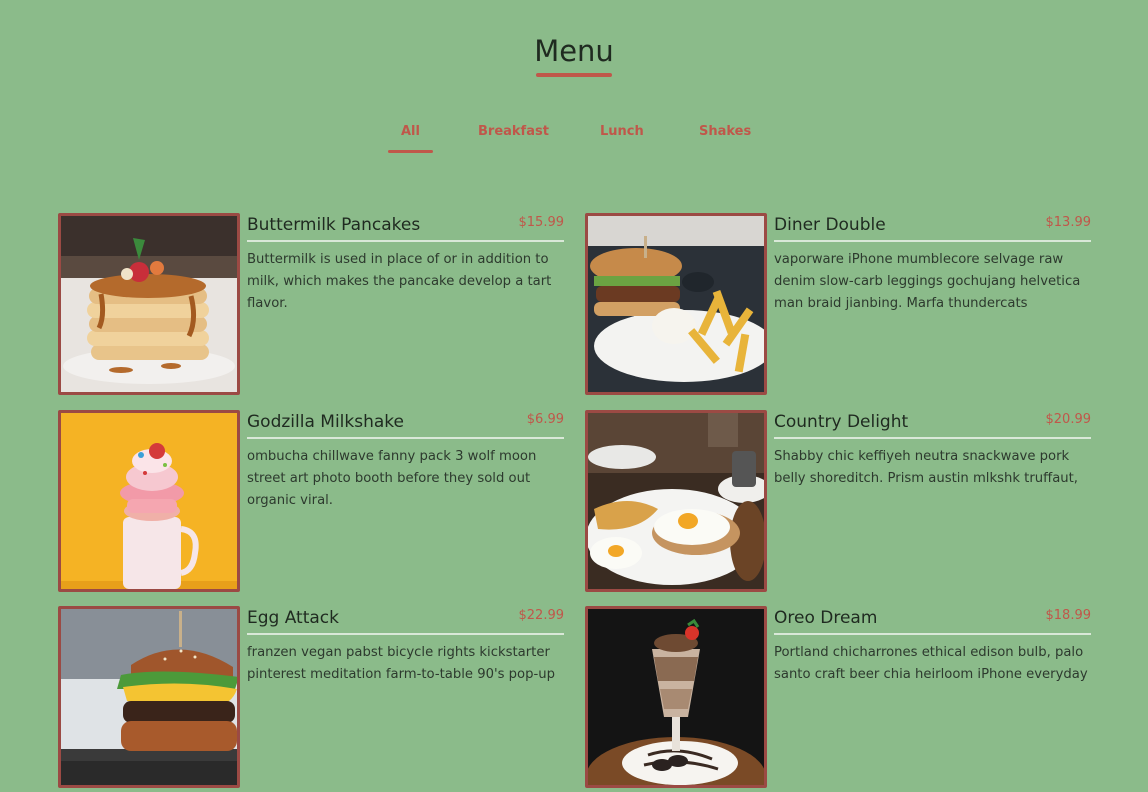 This screenshot has width=1148, height=792. I want to click on item-price: $13.99, so click(1068, 222).